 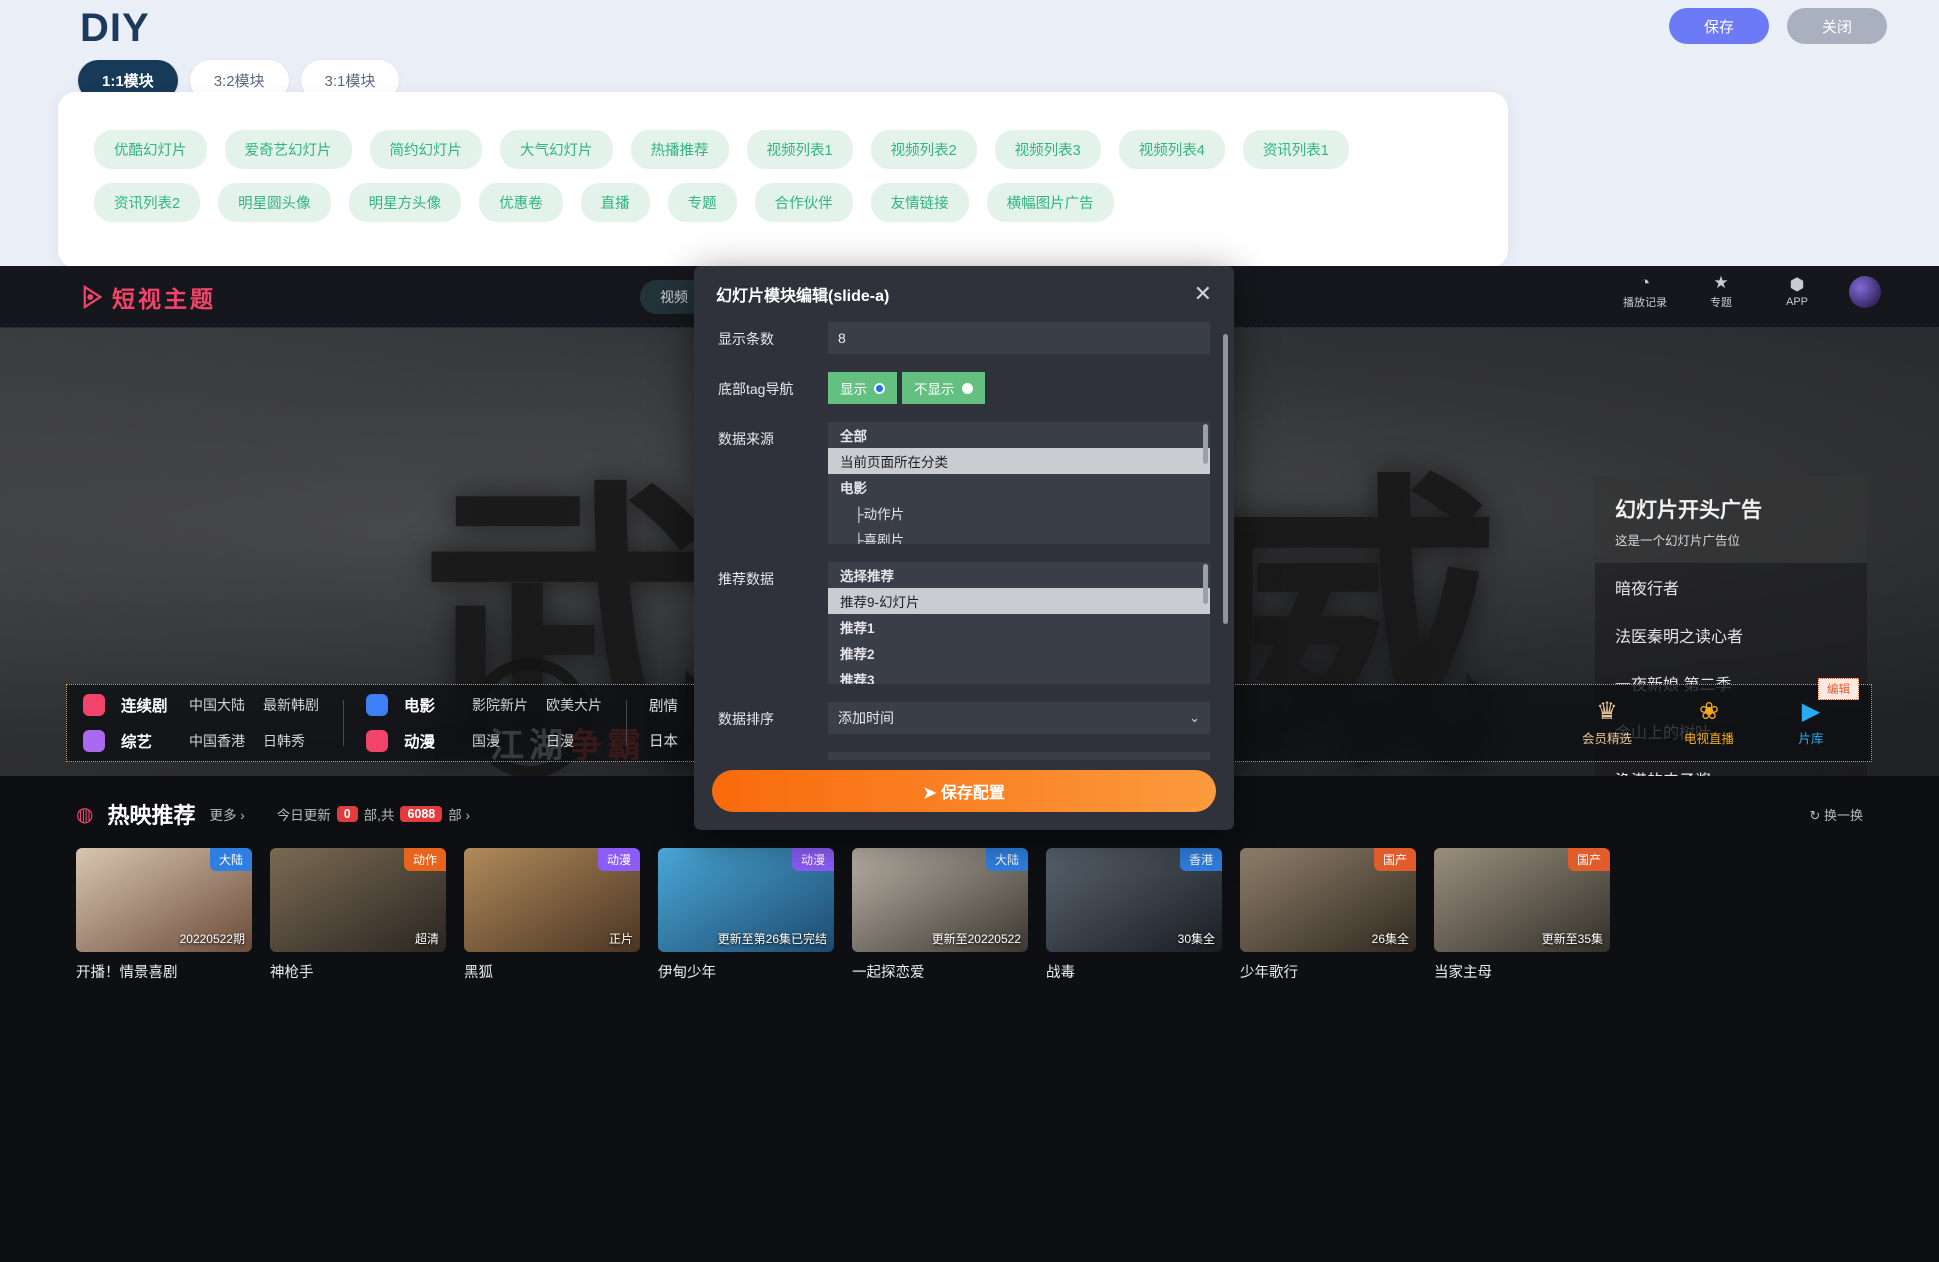 I want to click on movie-card: 大陆 20220522期 开播！情景喜剧, so click(x=164, y=915).